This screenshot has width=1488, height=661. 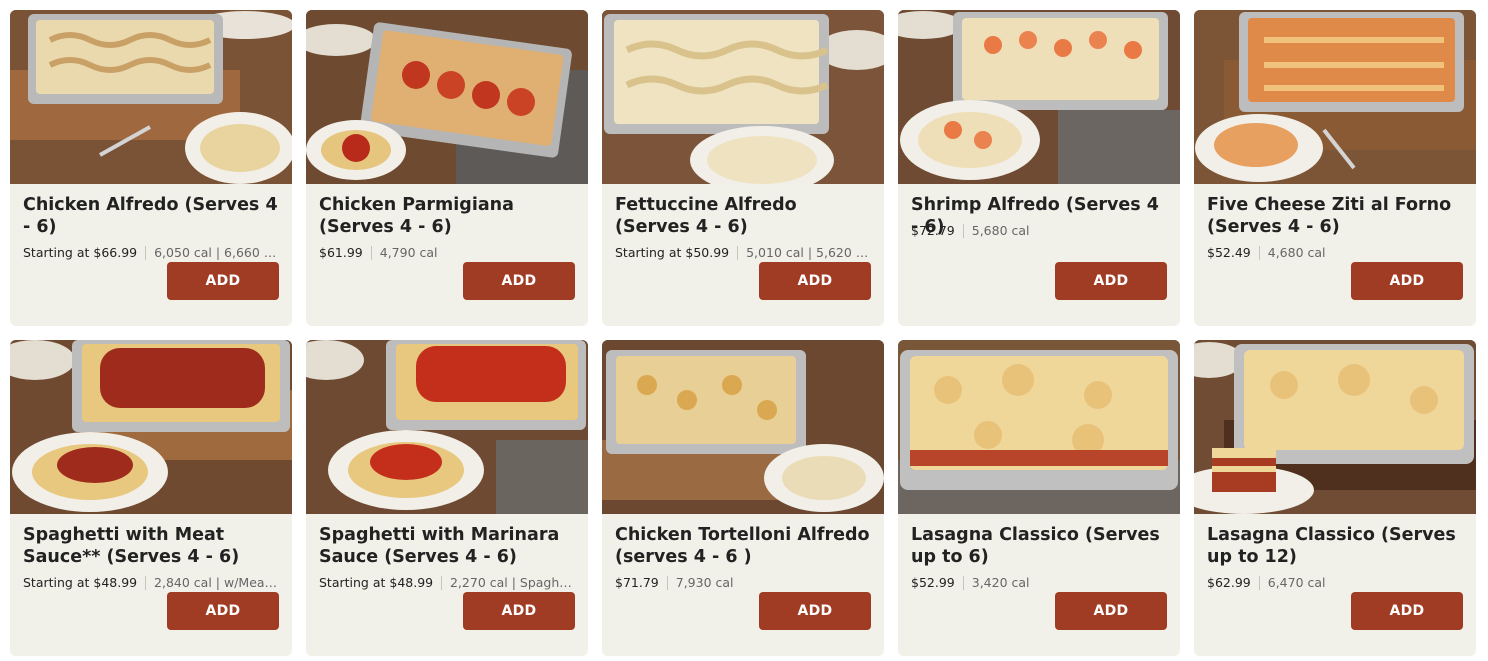 What do you see at coordinates (743, 97) in the screenshot?
I see `fettuccine-alfredo-photo` at bounding box center [743, 97].